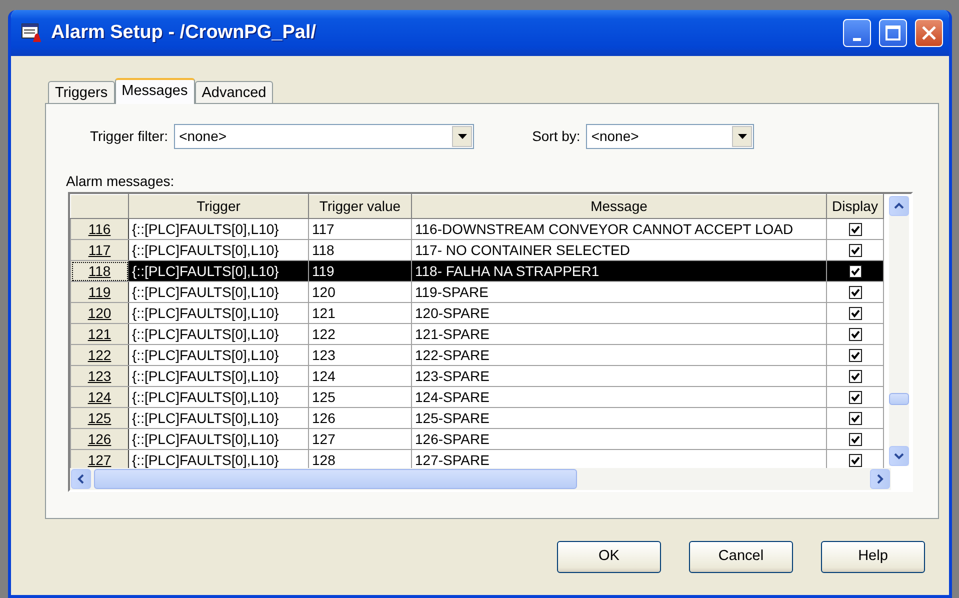  I want to click on left-chevron-icon, so click(81, 479).